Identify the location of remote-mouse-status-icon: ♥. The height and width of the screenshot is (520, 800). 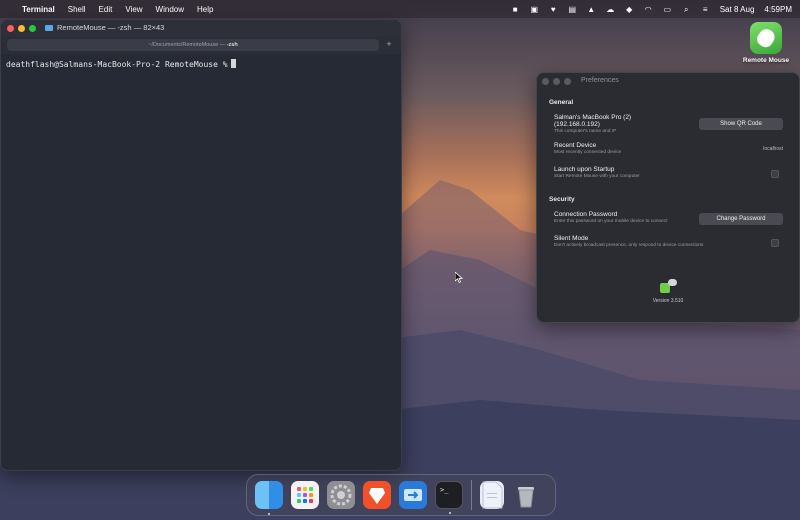
(553, 9).